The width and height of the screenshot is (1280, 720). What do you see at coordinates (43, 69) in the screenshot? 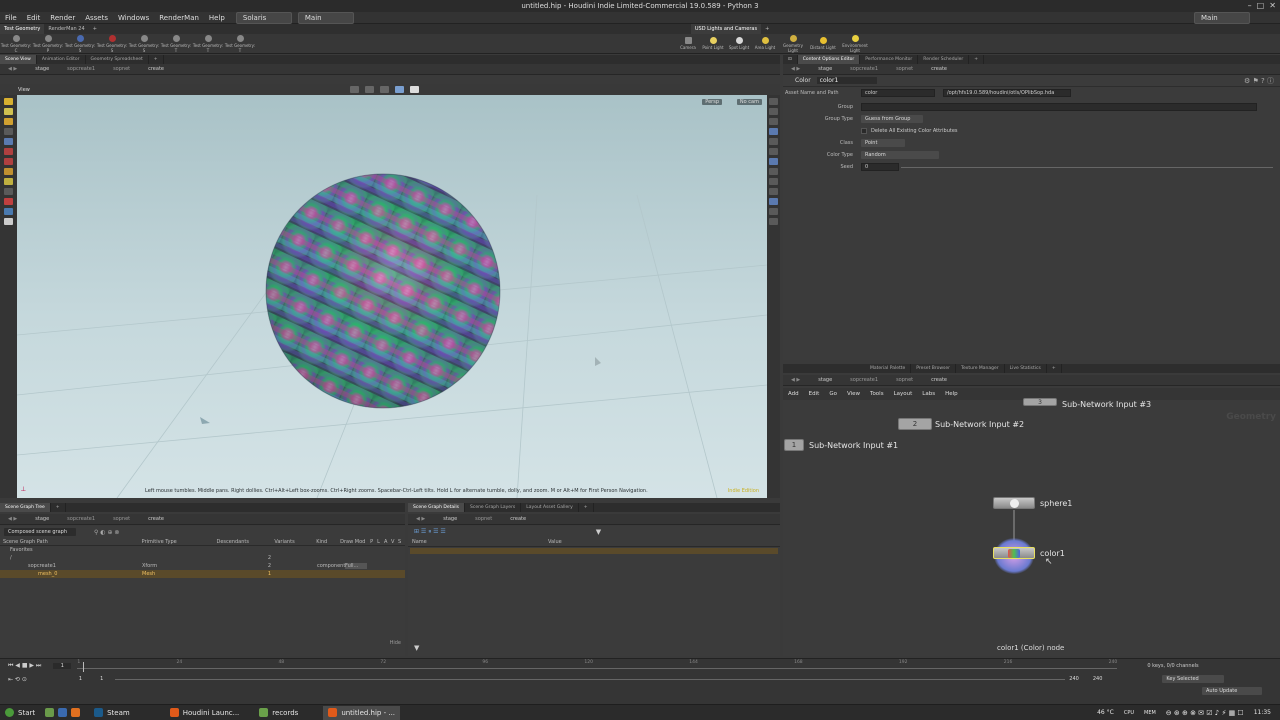
I see `path-stage: stage` at bounding box center [43, 69].